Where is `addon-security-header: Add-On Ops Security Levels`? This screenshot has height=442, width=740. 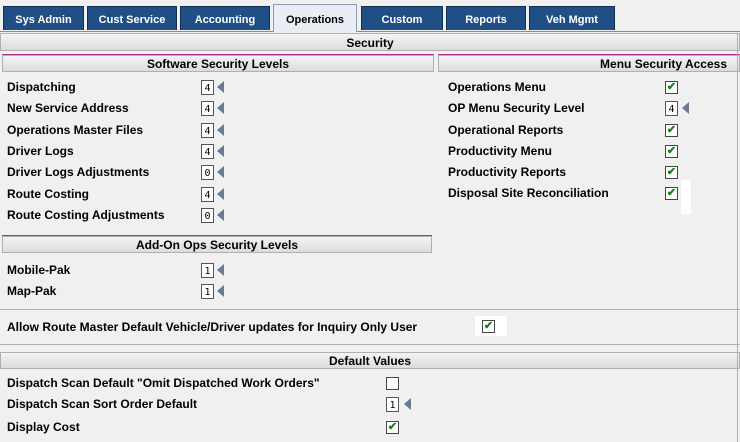
addon-security-header: Add-On Ops Security Levels is located at coordinates (217, 244).